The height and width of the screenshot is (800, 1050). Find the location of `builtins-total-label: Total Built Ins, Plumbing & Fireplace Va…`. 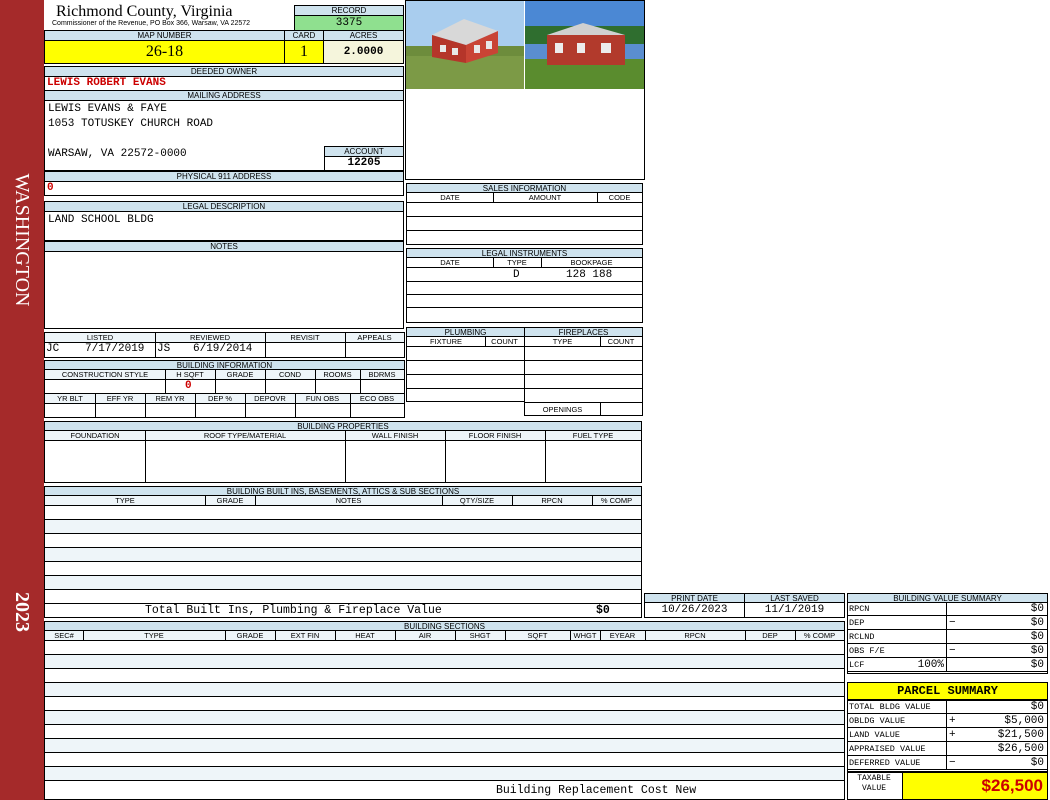

builtins-total-label: Total Built Ins, Plumbing & Fireplace Va… is located at coordinates (293, 610).